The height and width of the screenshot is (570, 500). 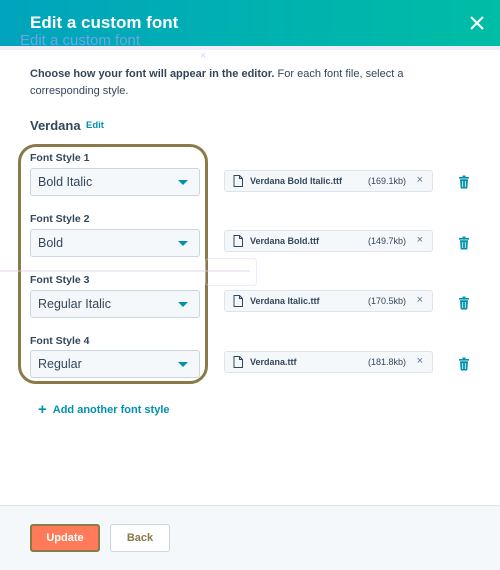 What do you see at coordinates (250, 23) in the screenshot?
I see `modal-header: Edit a custom font` at bounding box center [250, 23].